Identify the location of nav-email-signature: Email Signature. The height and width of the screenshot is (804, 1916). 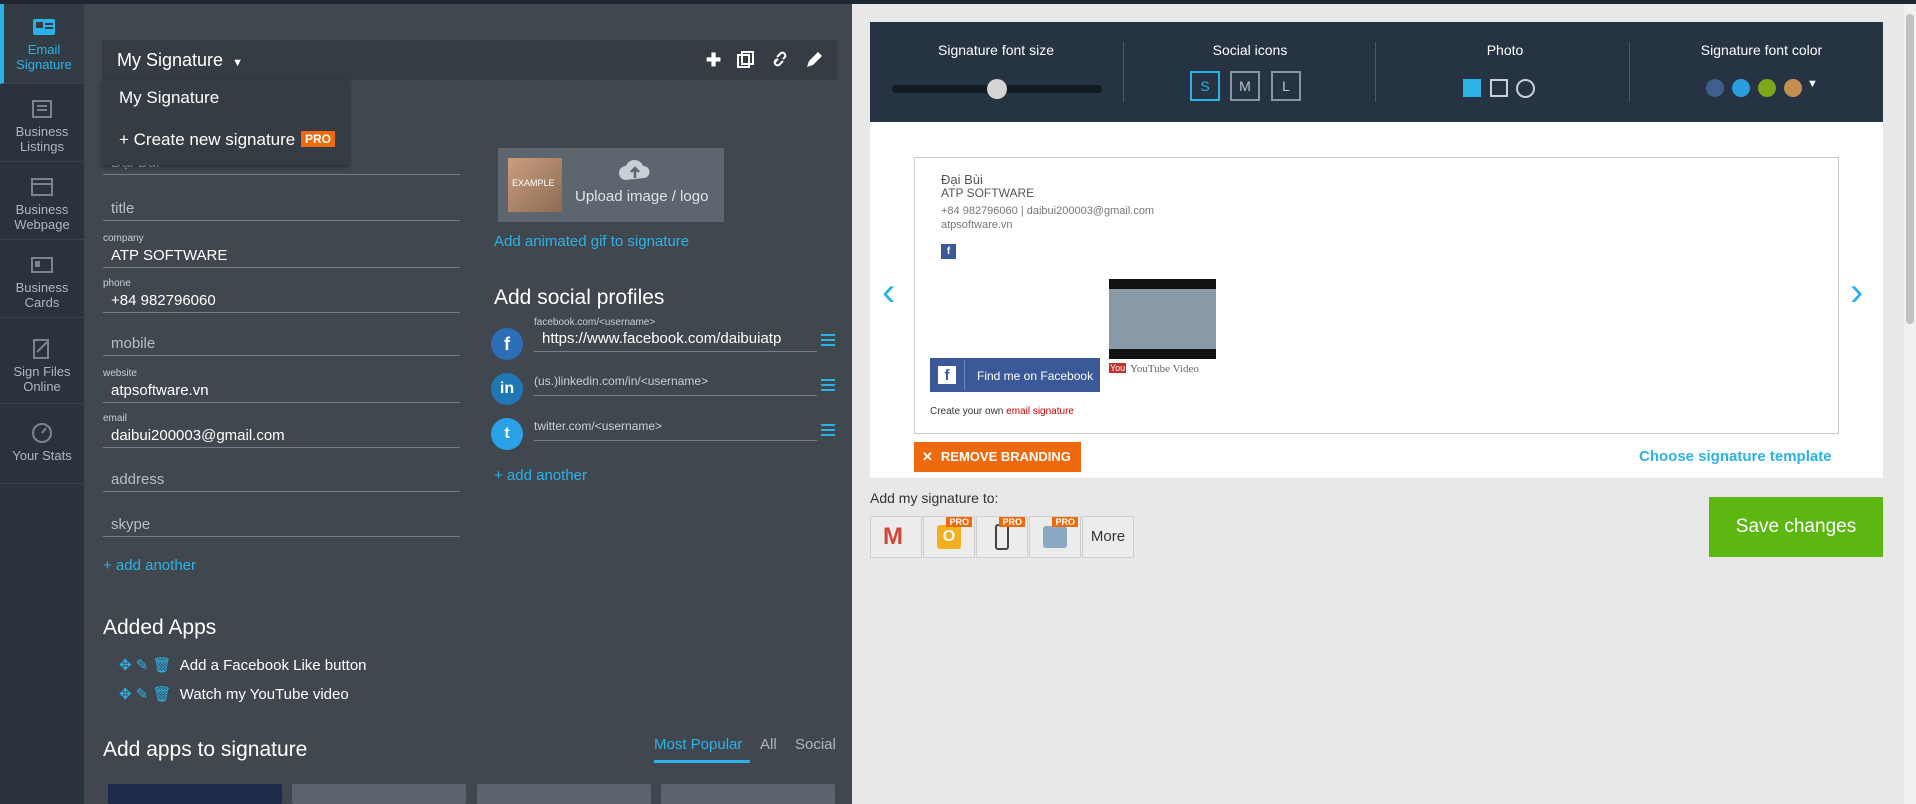
(42, 44).